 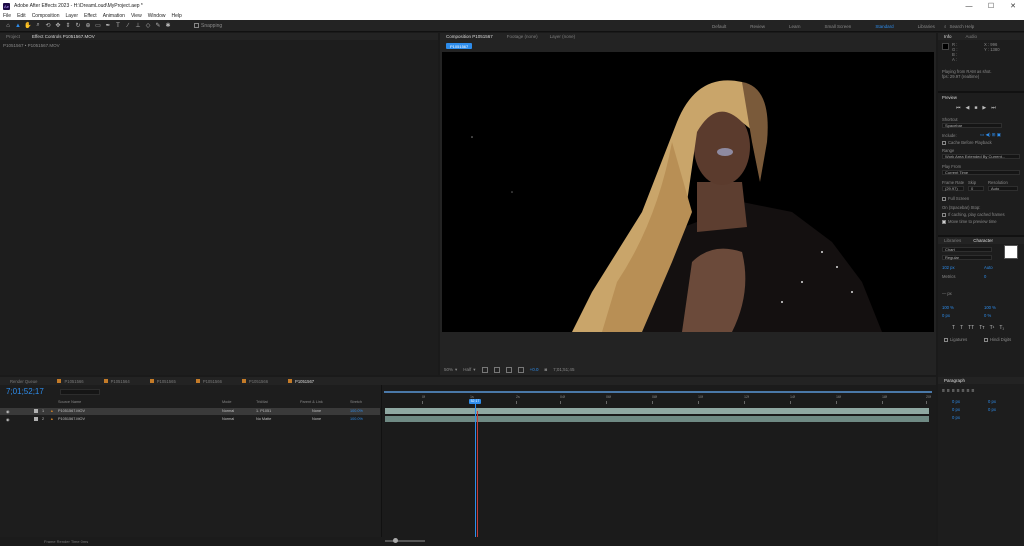 What do you see at coordinates (46, 16) in the screenshot?
I see `menu-composition: Composition` at bounding box center [46, 16].